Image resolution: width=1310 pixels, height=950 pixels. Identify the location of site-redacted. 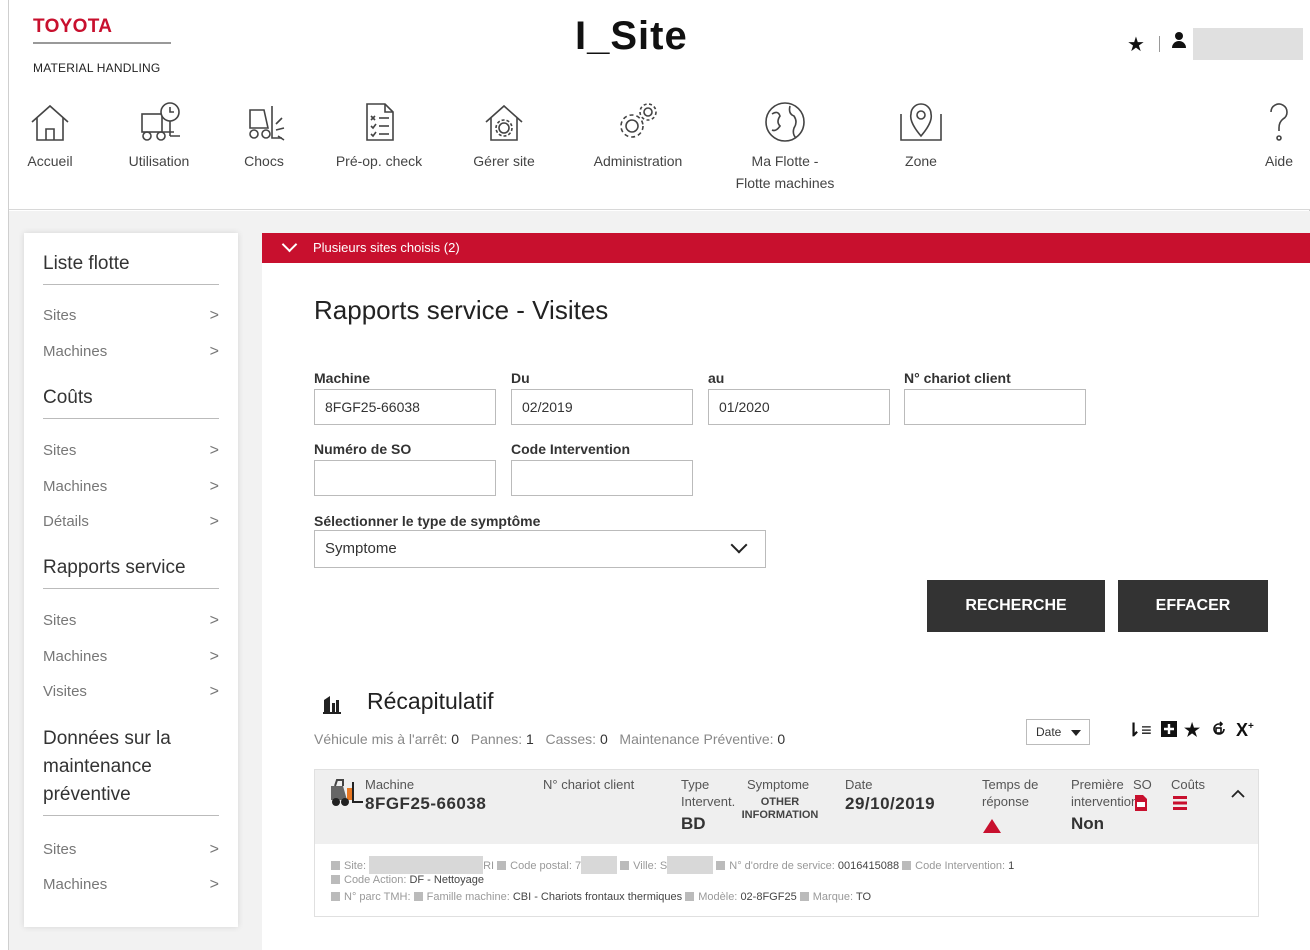
(426, 865).